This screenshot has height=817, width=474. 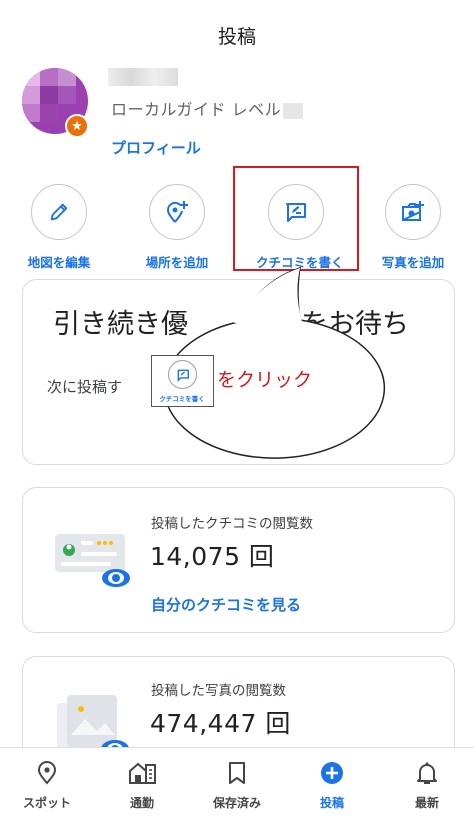 What do you see at coordinates (427, 773) in the screenshot?
I see `bell-icon` at bounding box center [427, 773].